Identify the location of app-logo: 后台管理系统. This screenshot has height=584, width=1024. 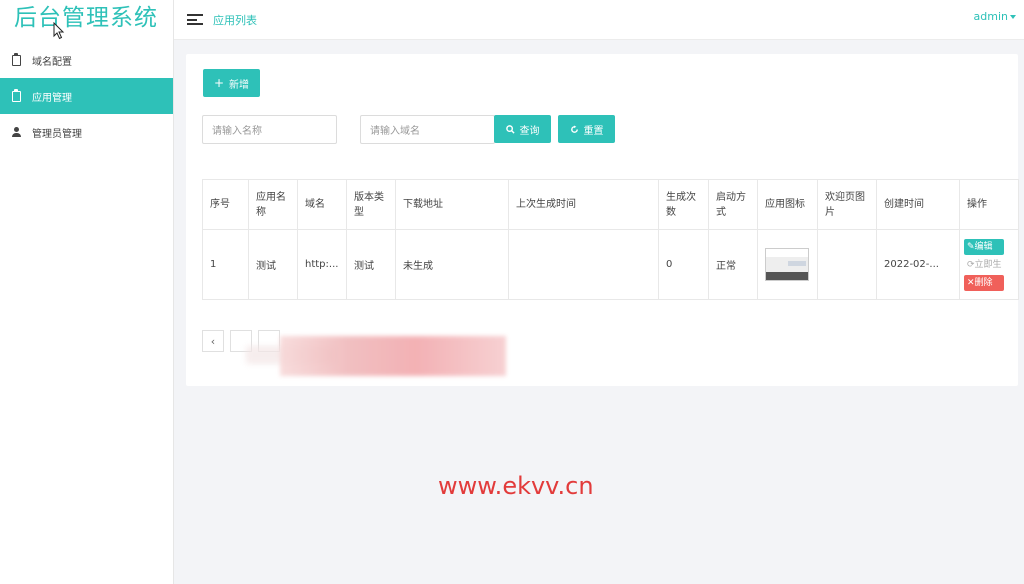
(86, 21).